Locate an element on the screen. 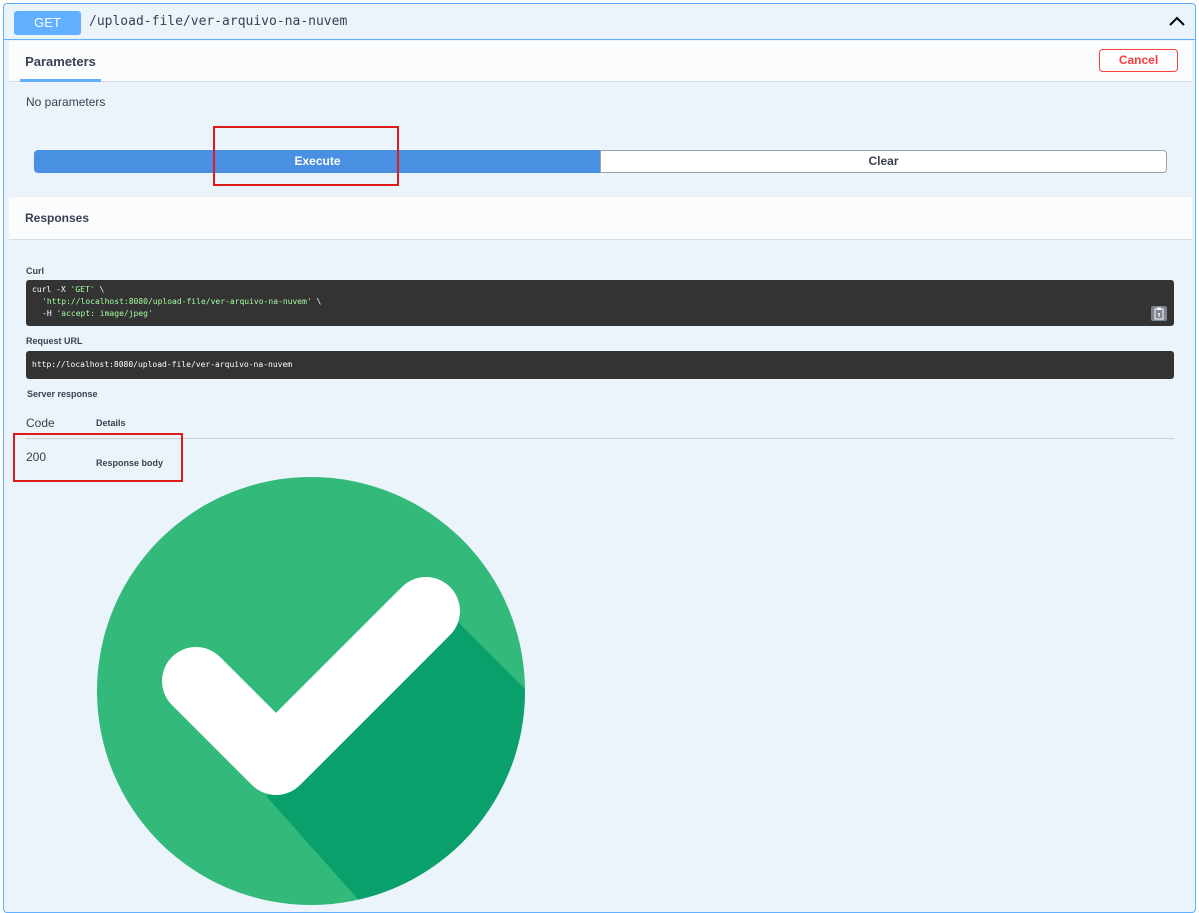 The height and width of the screenshot is (913, 1199). details-column-header: Details is located at coordinates (111, 423).